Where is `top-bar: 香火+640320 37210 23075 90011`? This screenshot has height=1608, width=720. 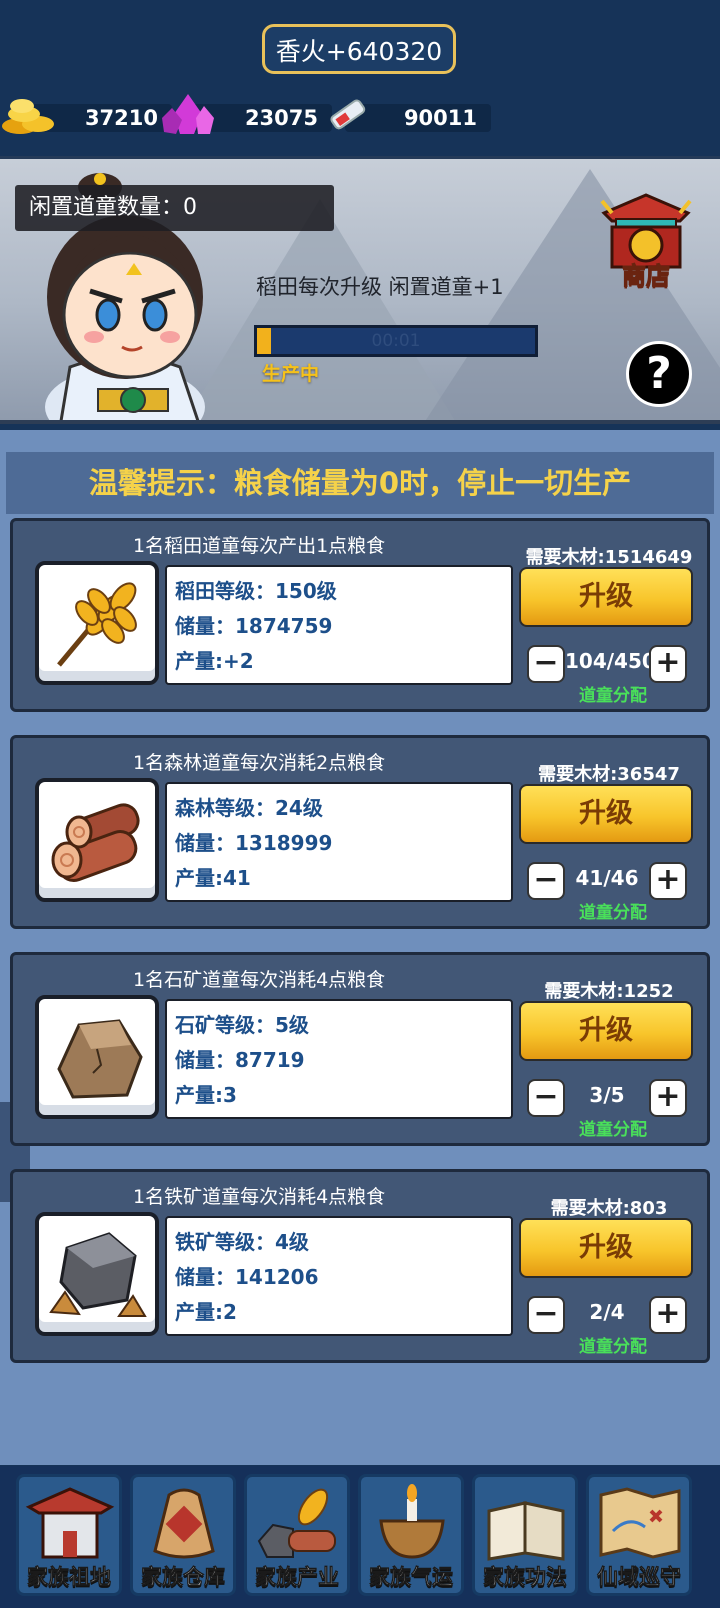
top-bar: 香火+640320 37210 23075 90011 is located at coordinates (360, 78).